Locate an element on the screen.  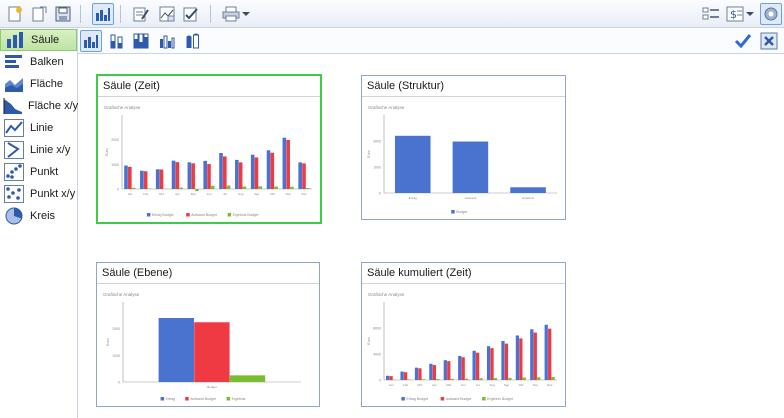
sidebar-item-linie: Linie is located at coordinates (38, 128).